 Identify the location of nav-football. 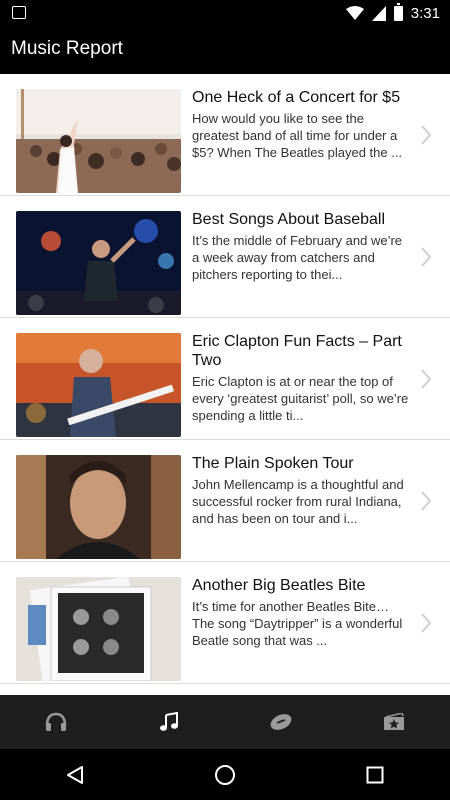
(281, 722).